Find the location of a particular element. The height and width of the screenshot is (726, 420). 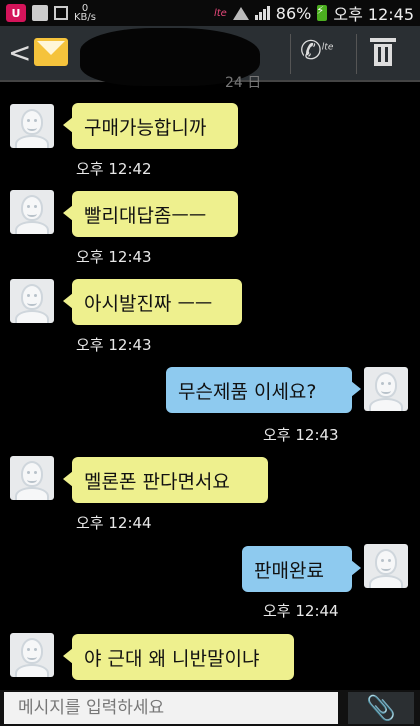

carrier-app-icon: U is located at coordinates (16, 13).